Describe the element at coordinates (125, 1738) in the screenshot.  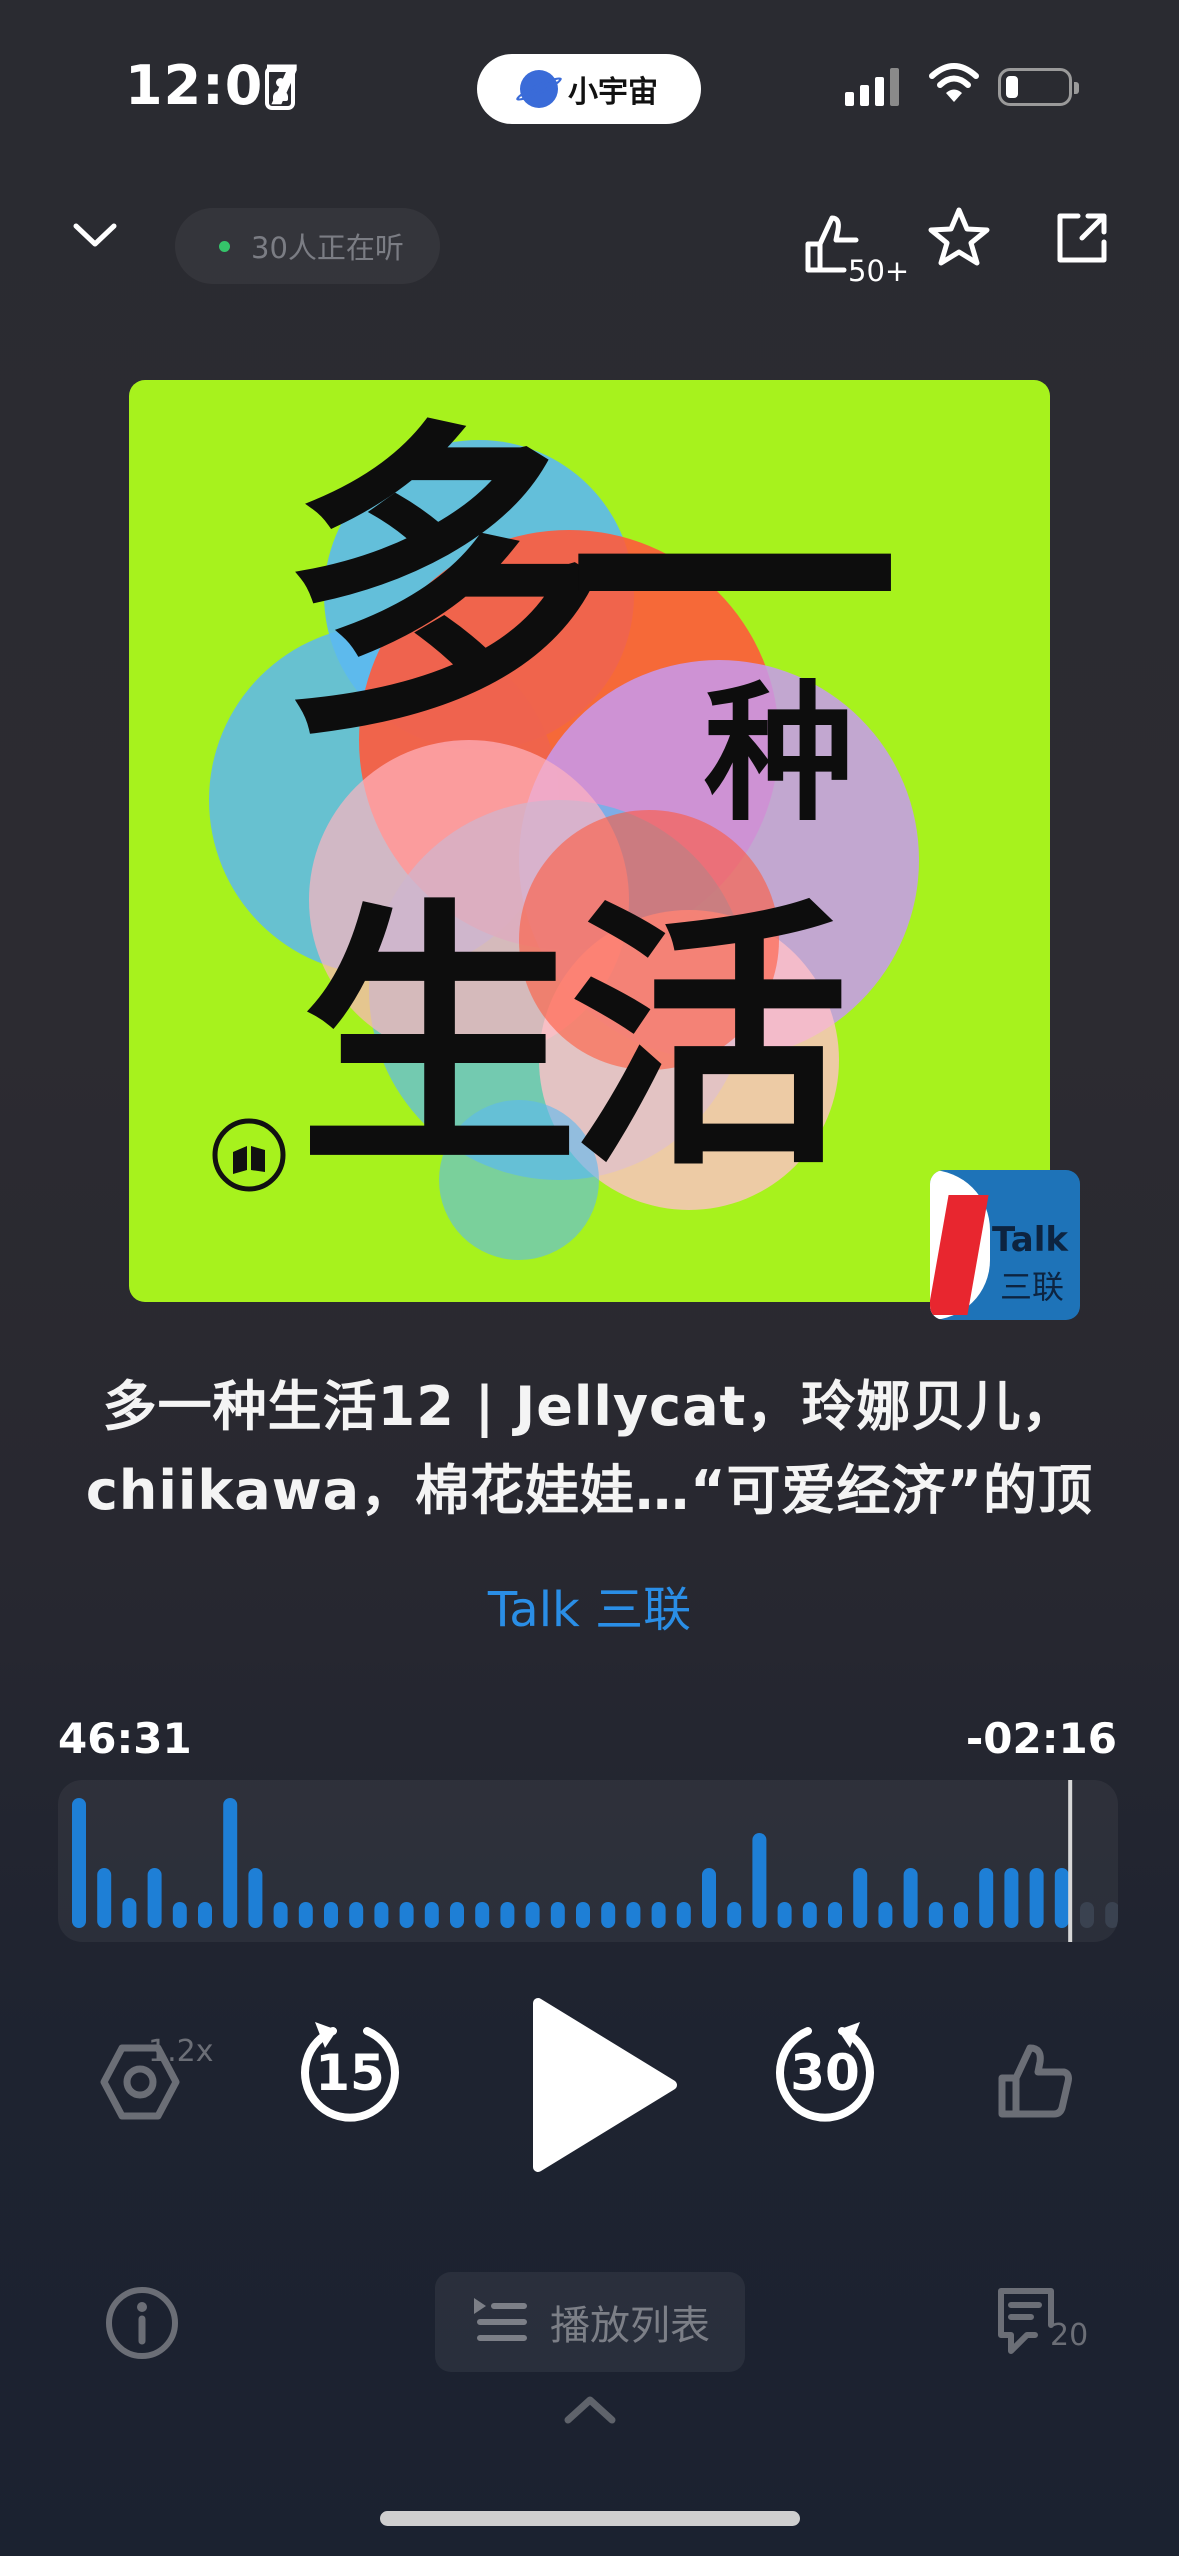
I see `elapsed-time: 46:31` at that location.